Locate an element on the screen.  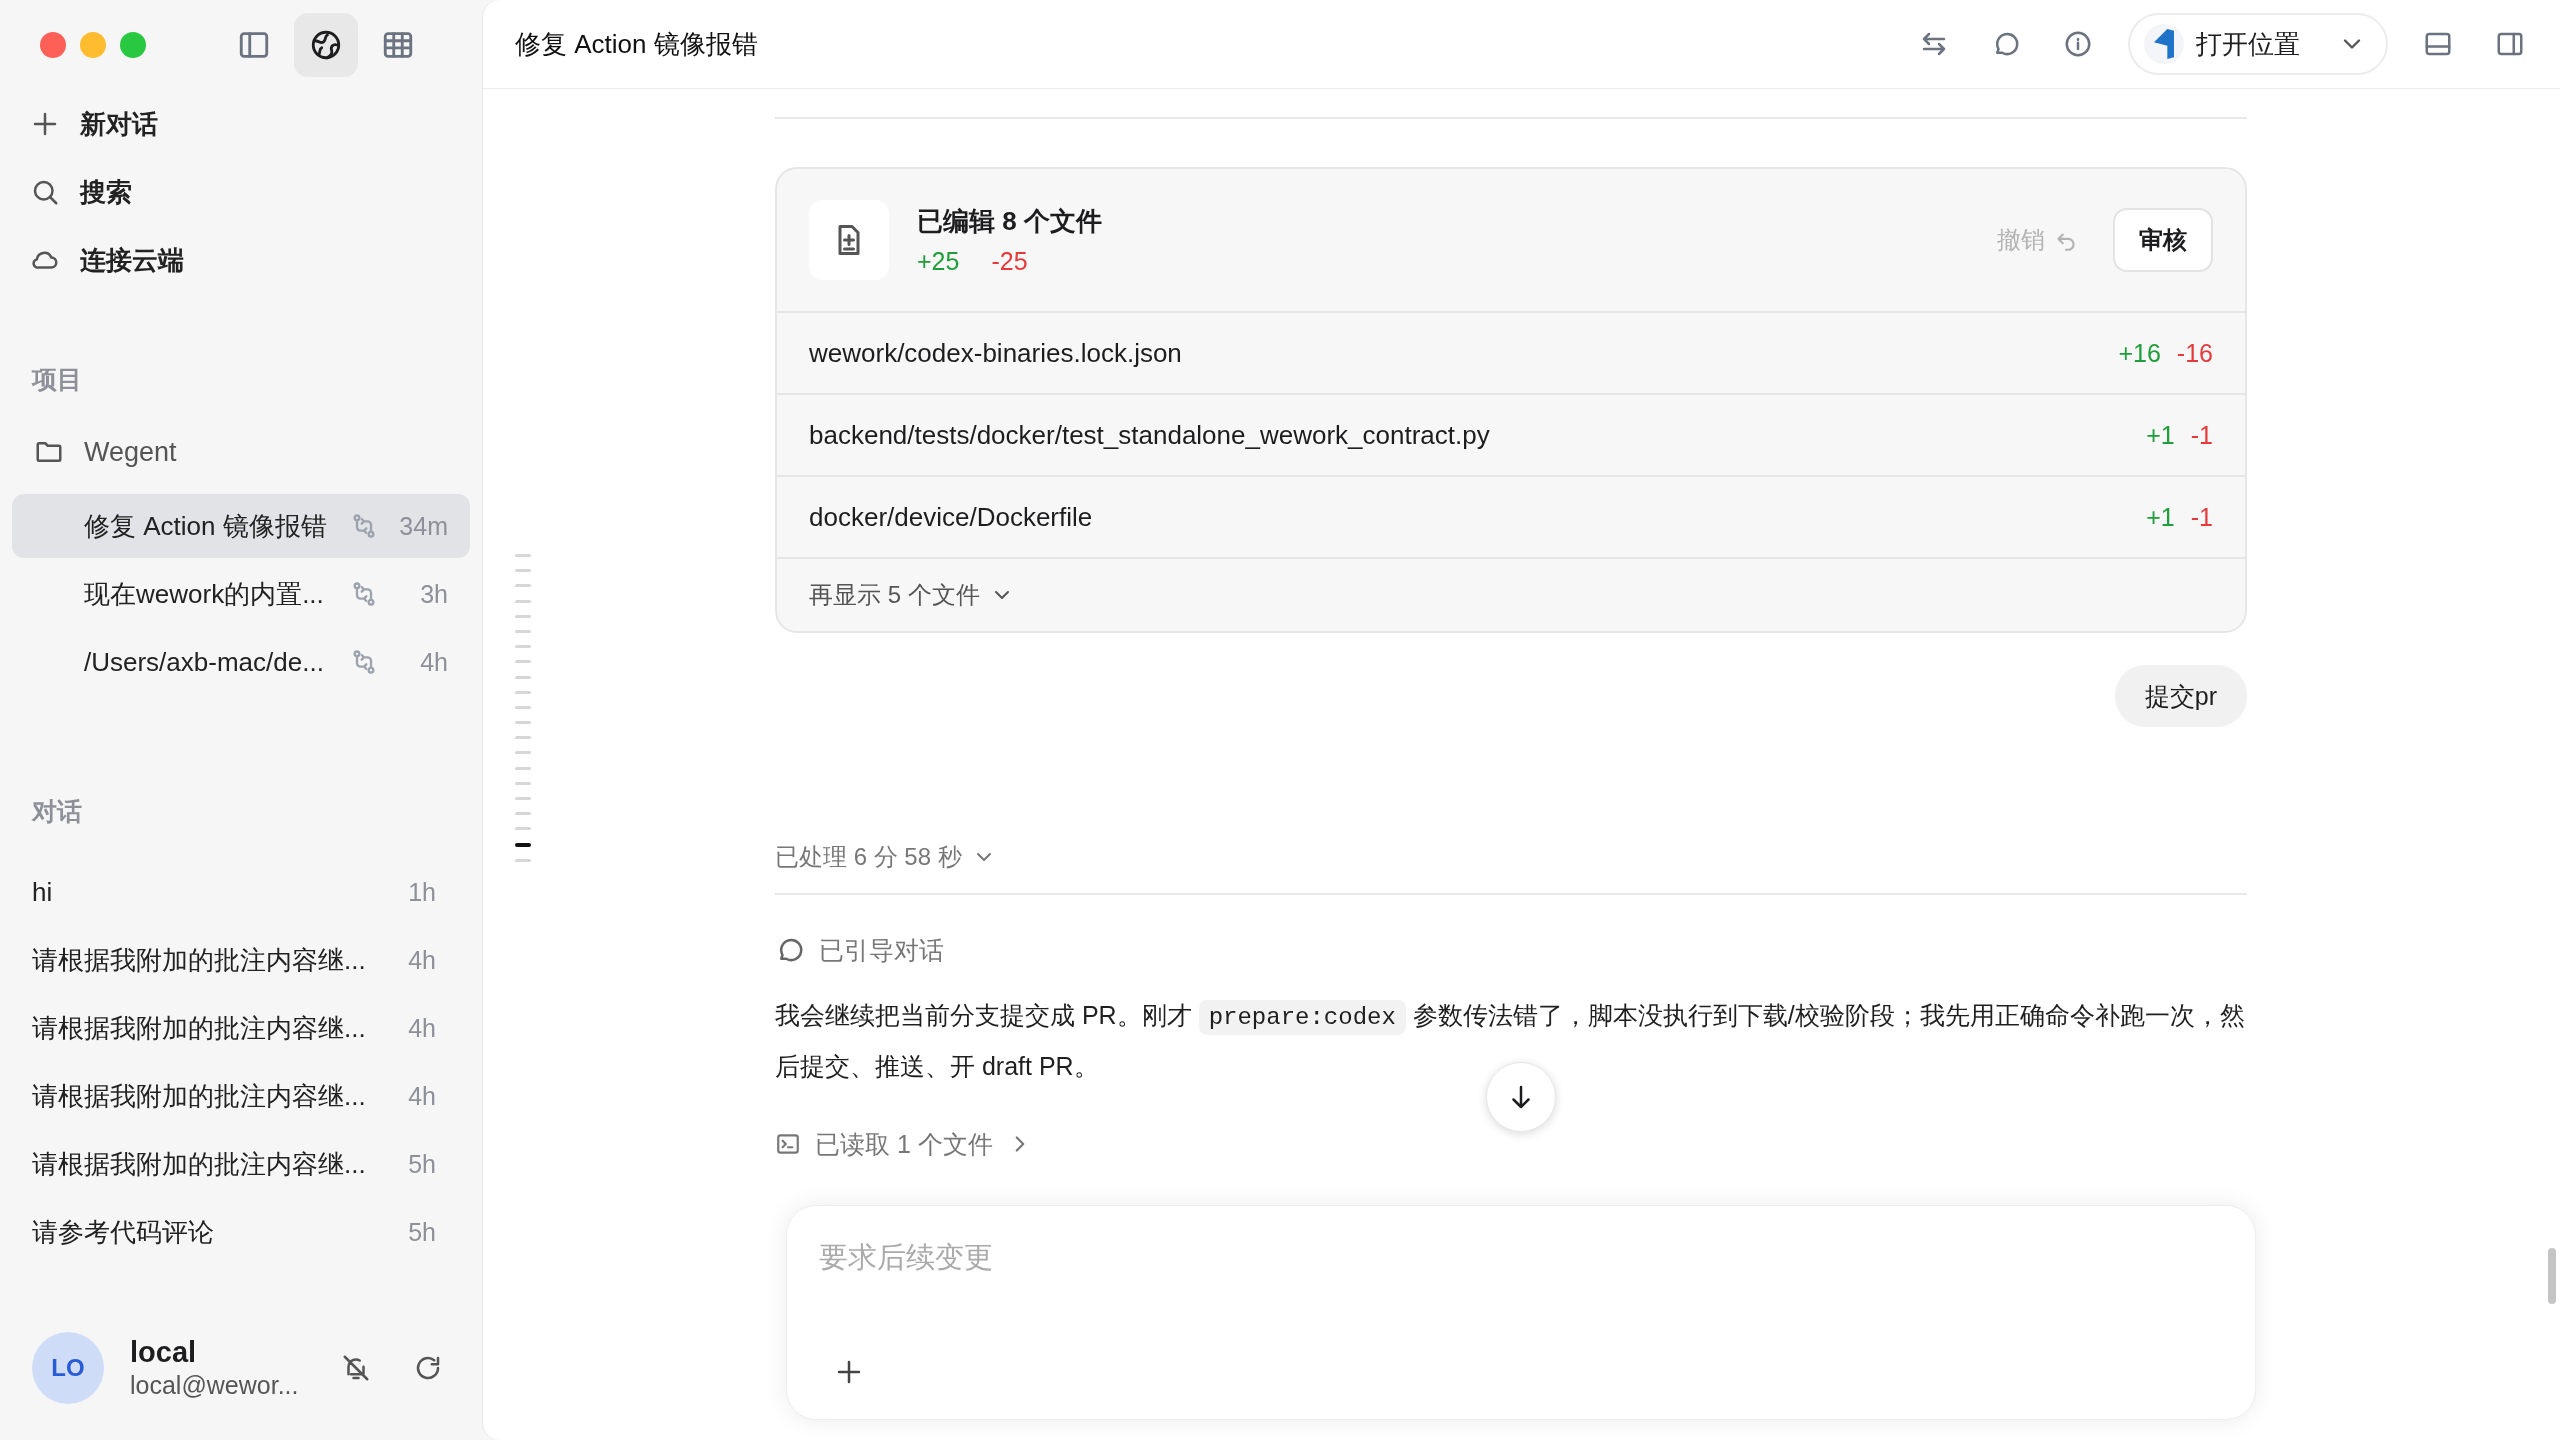
info-icon is located at coordinates (2078, 44).